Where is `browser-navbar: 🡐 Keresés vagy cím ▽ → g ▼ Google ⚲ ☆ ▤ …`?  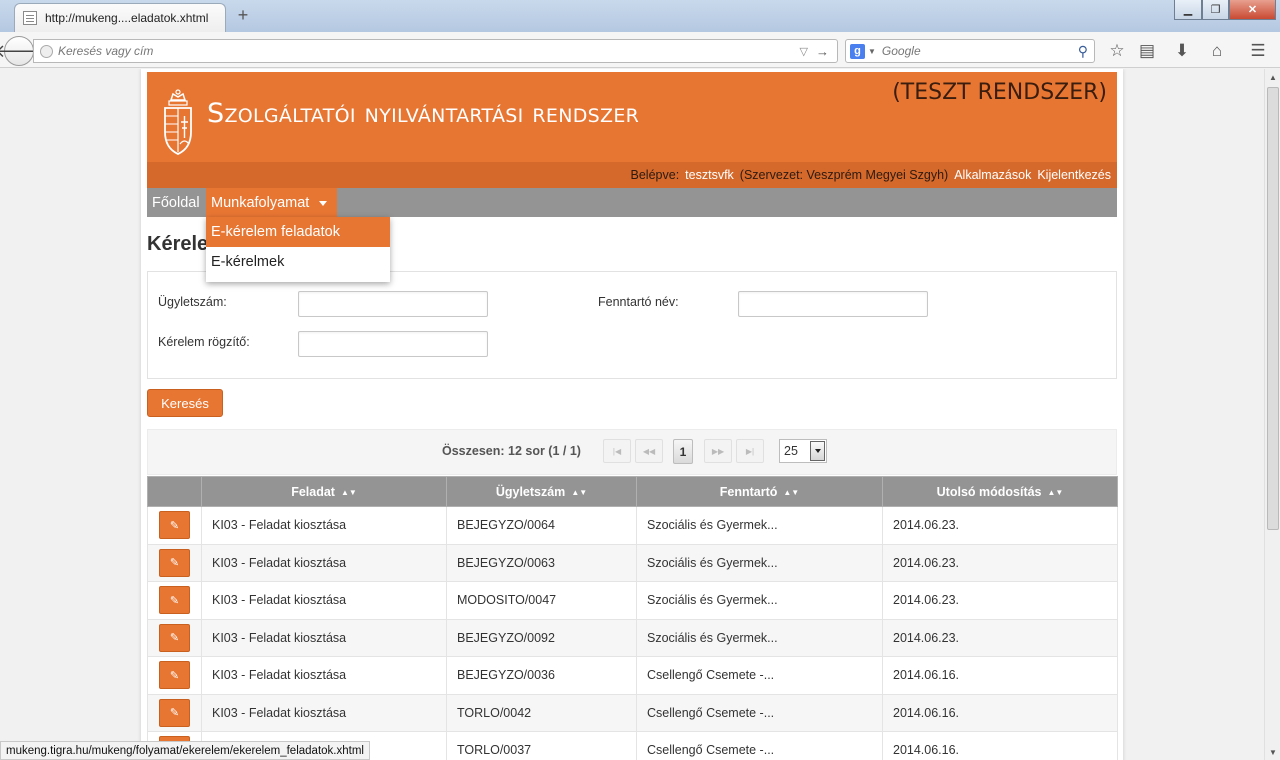
browser-navbar: 🡐 Keresés vagy cím ▽ → g ▼ Google ⚲ ☆ ▤ … is located at coordinates (640, 50).